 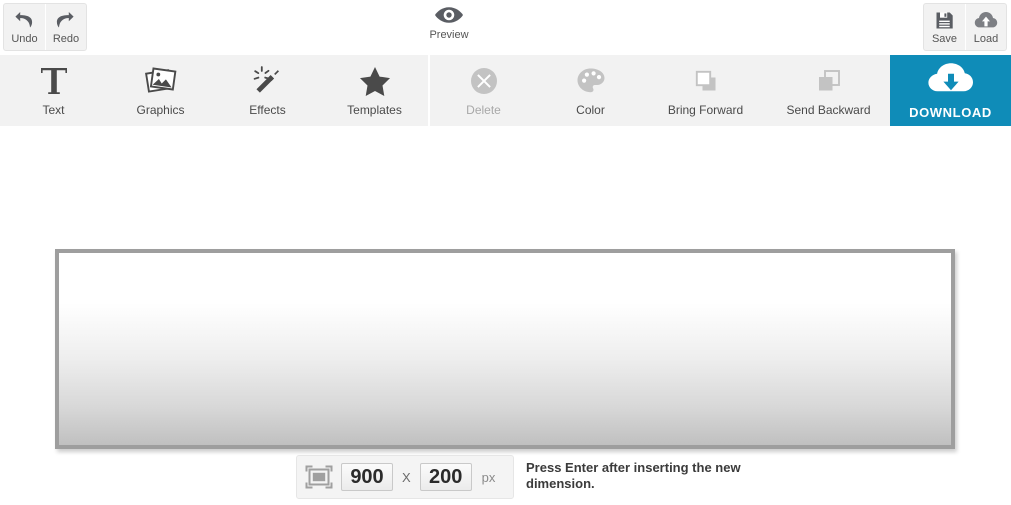 I want to click on canvas-height-input, so click(x=445, y=477).